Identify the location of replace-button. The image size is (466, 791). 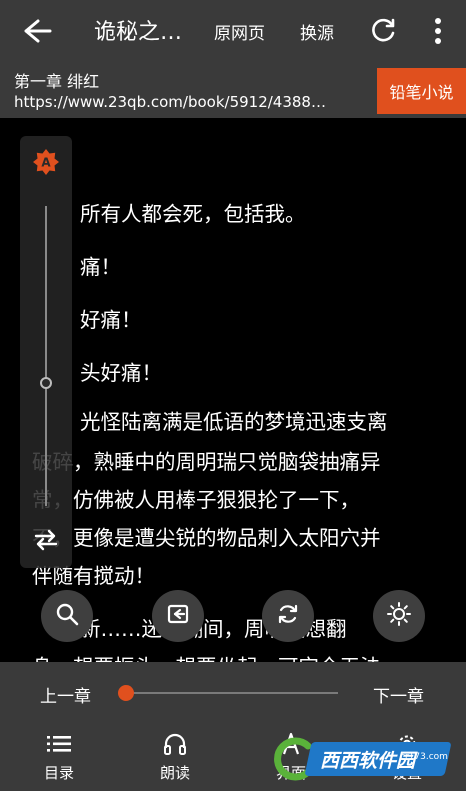
(288, 616).